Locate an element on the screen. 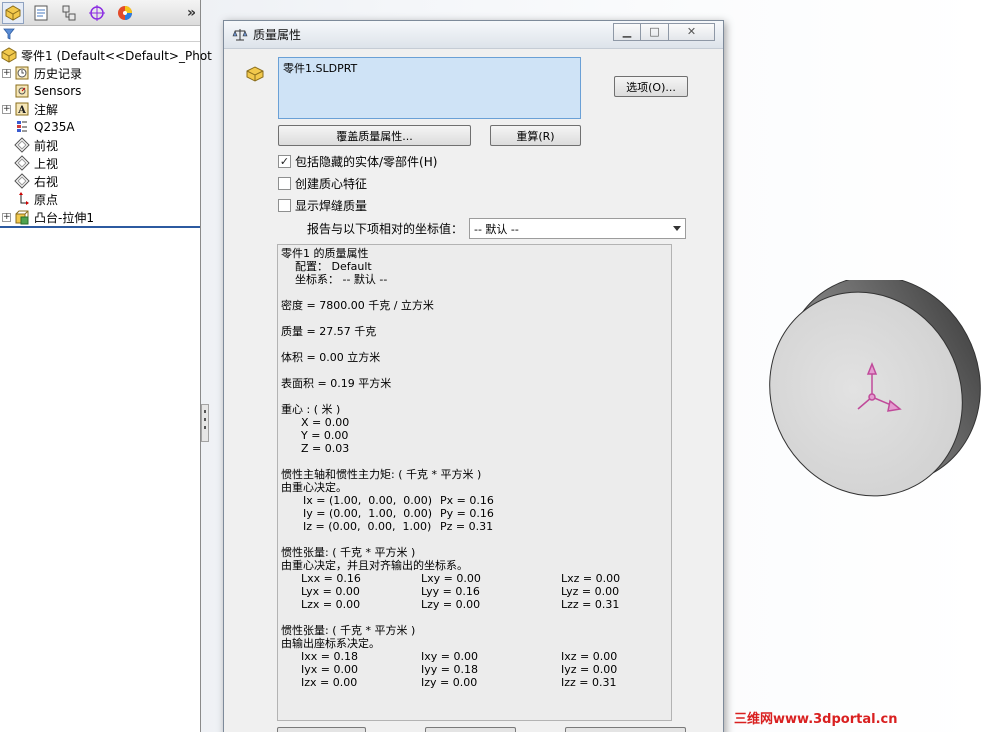  report-coord-sys: 坐标系： -- 默认 -- is located at coordinates (341, 279).